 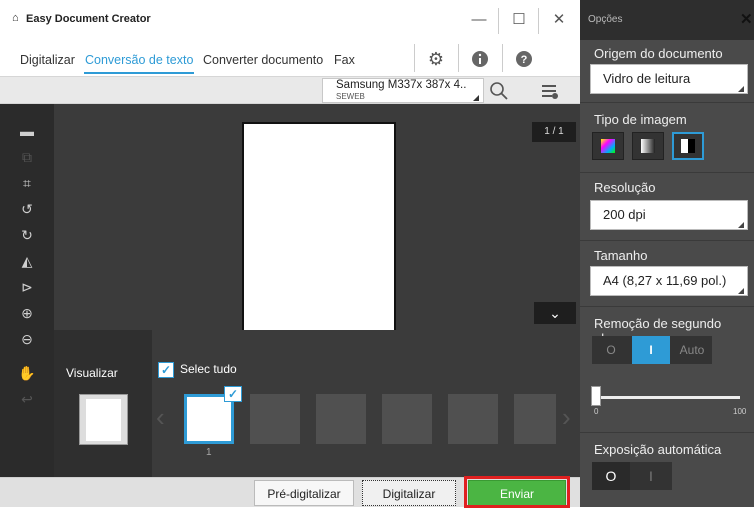 I want to click on minimize-button: —, so click(x=479, y=20).